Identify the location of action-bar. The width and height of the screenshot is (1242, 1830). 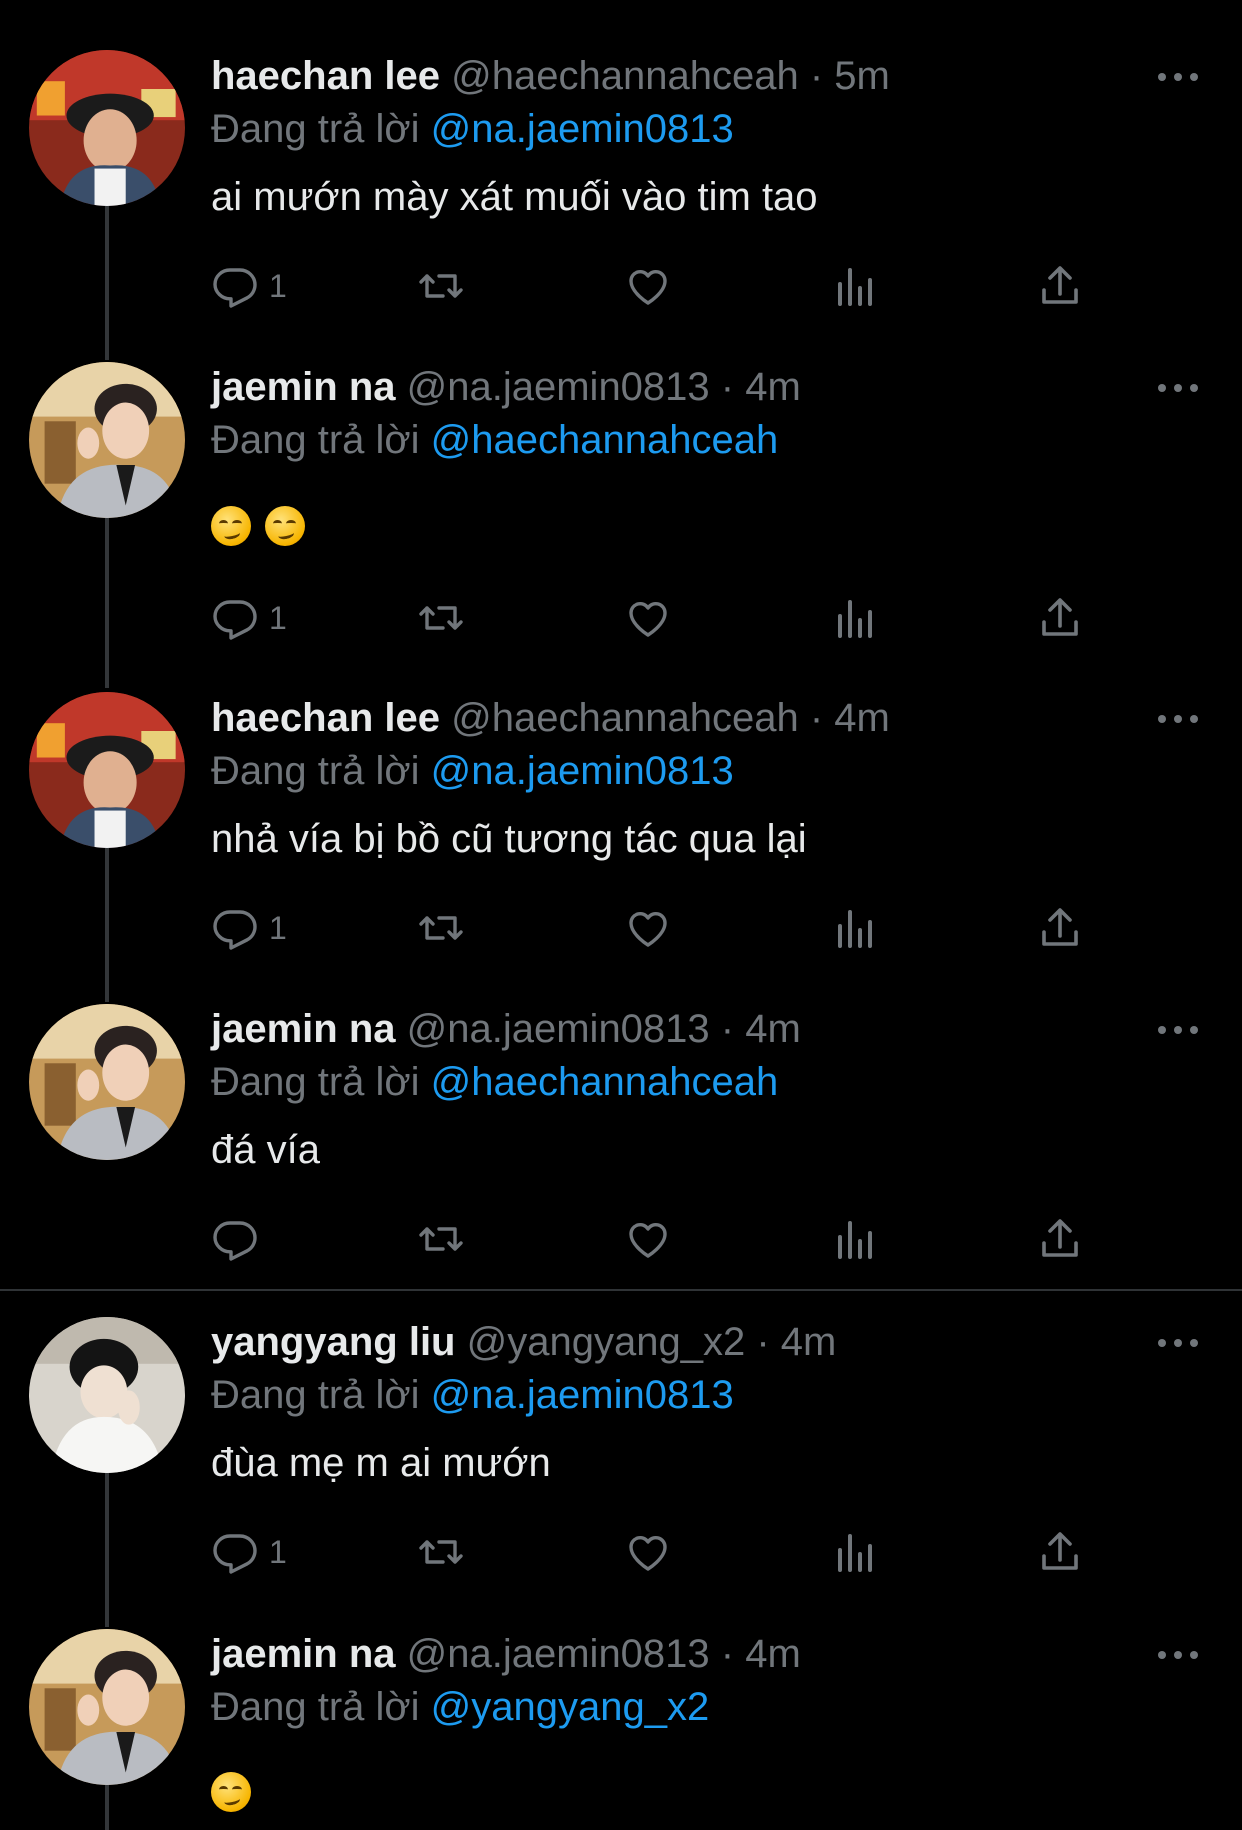
(661, 1239).